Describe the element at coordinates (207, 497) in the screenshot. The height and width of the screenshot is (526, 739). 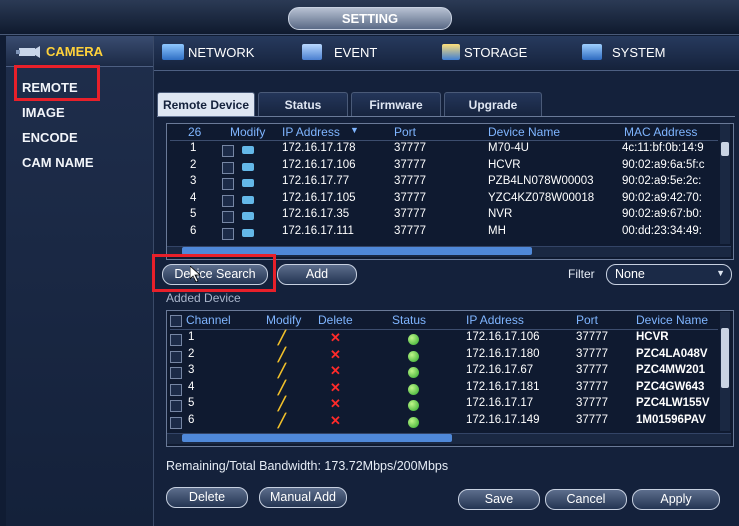
I see `delete-button: Delete` at that location.